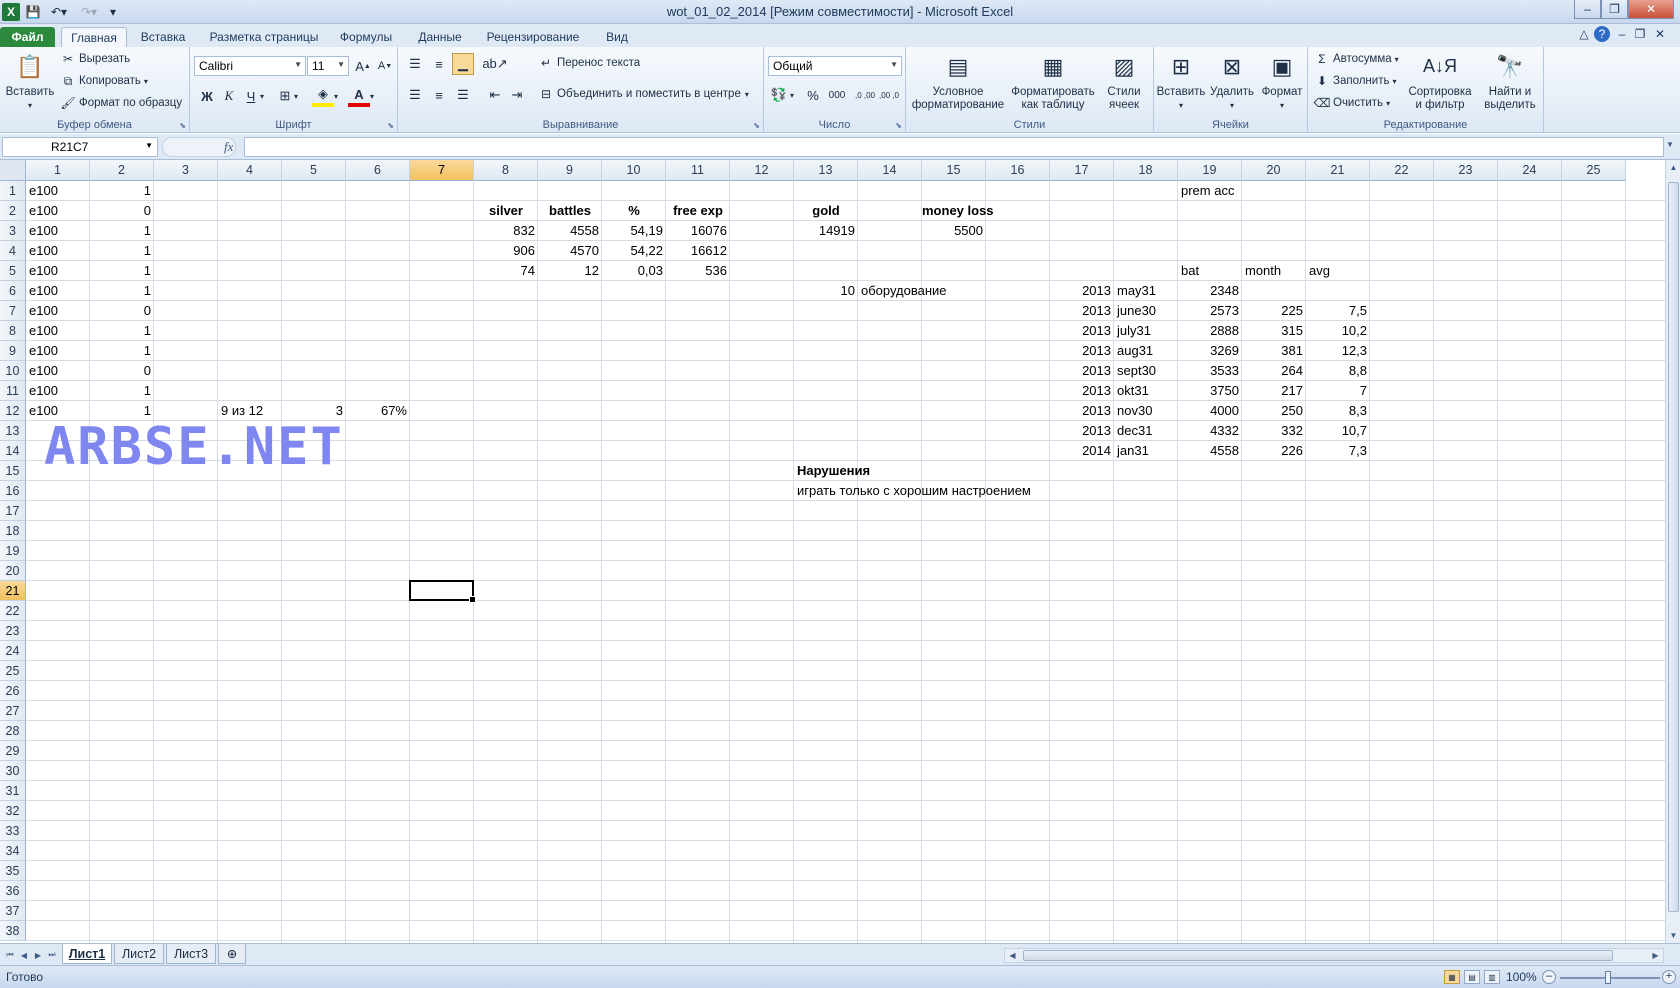 The height and width of the screenshot is (988, 1680). What do you see at coordinates (385, 66) in the screenshot?
I see `shrink-font-button: A ▼` at bounding box center [385, 66].